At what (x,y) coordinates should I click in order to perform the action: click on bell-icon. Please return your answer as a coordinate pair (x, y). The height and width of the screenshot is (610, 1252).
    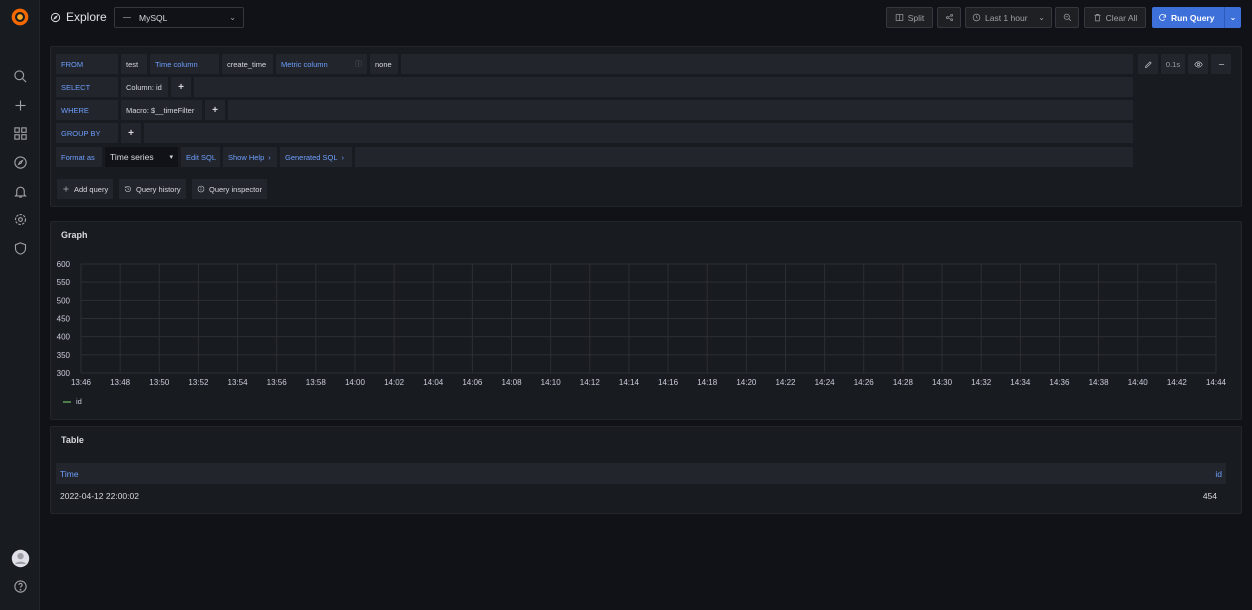
    Looking at the image, I should click on (20, 191).